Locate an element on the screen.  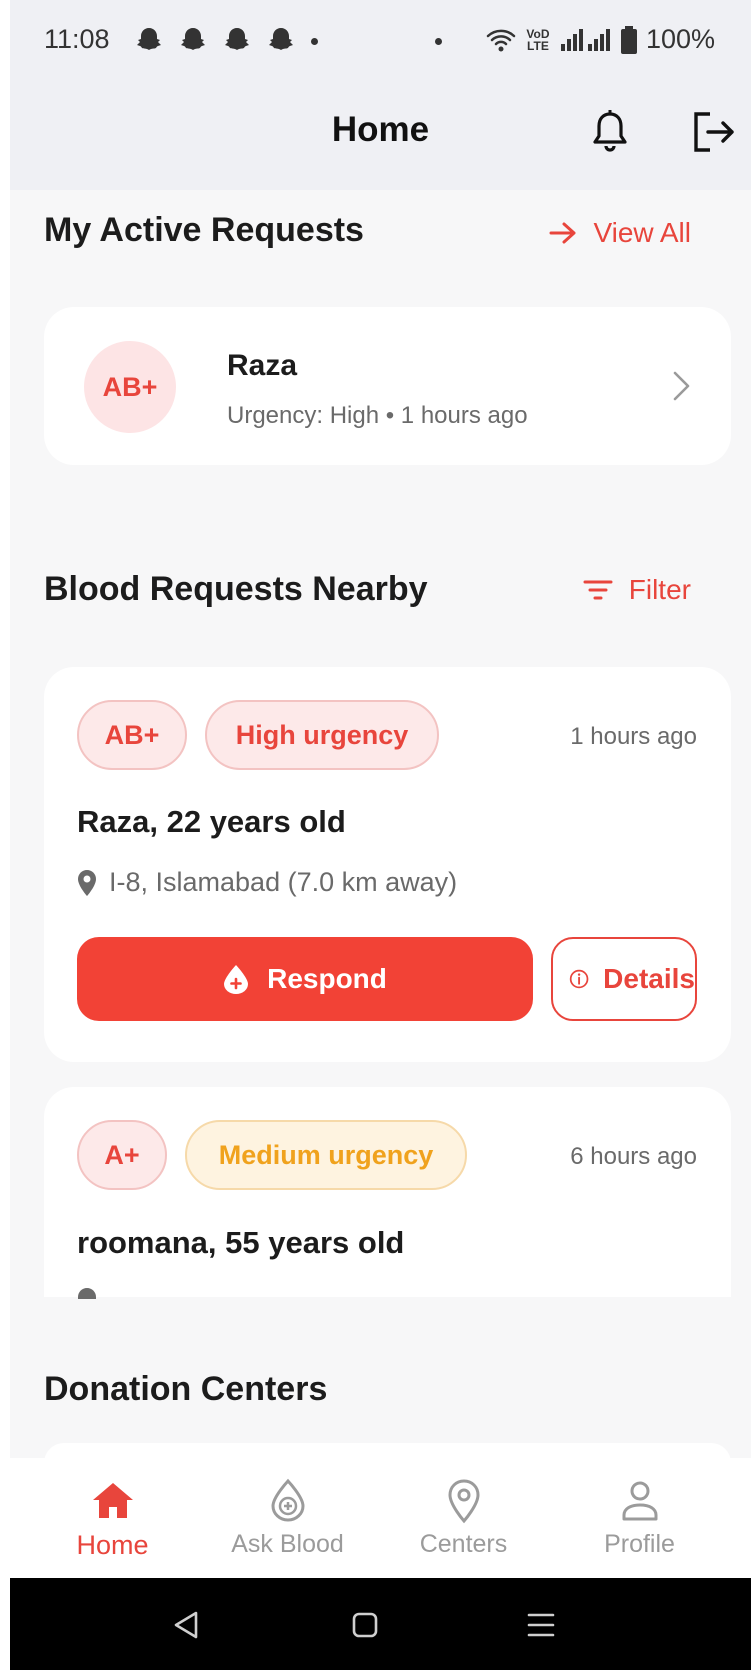
requester-name: Raza, 22 years old is located at coordinates (211, 821).